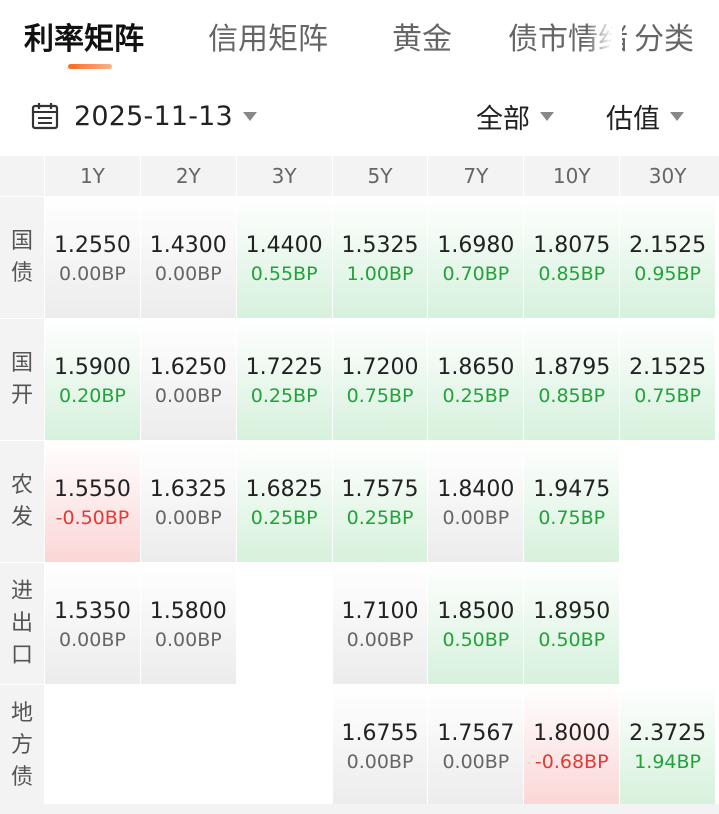 The width and height of the screenshot is (719, 814). I want to click on matrix-cell: 1.7200 0.75BP, so click(379, 379).